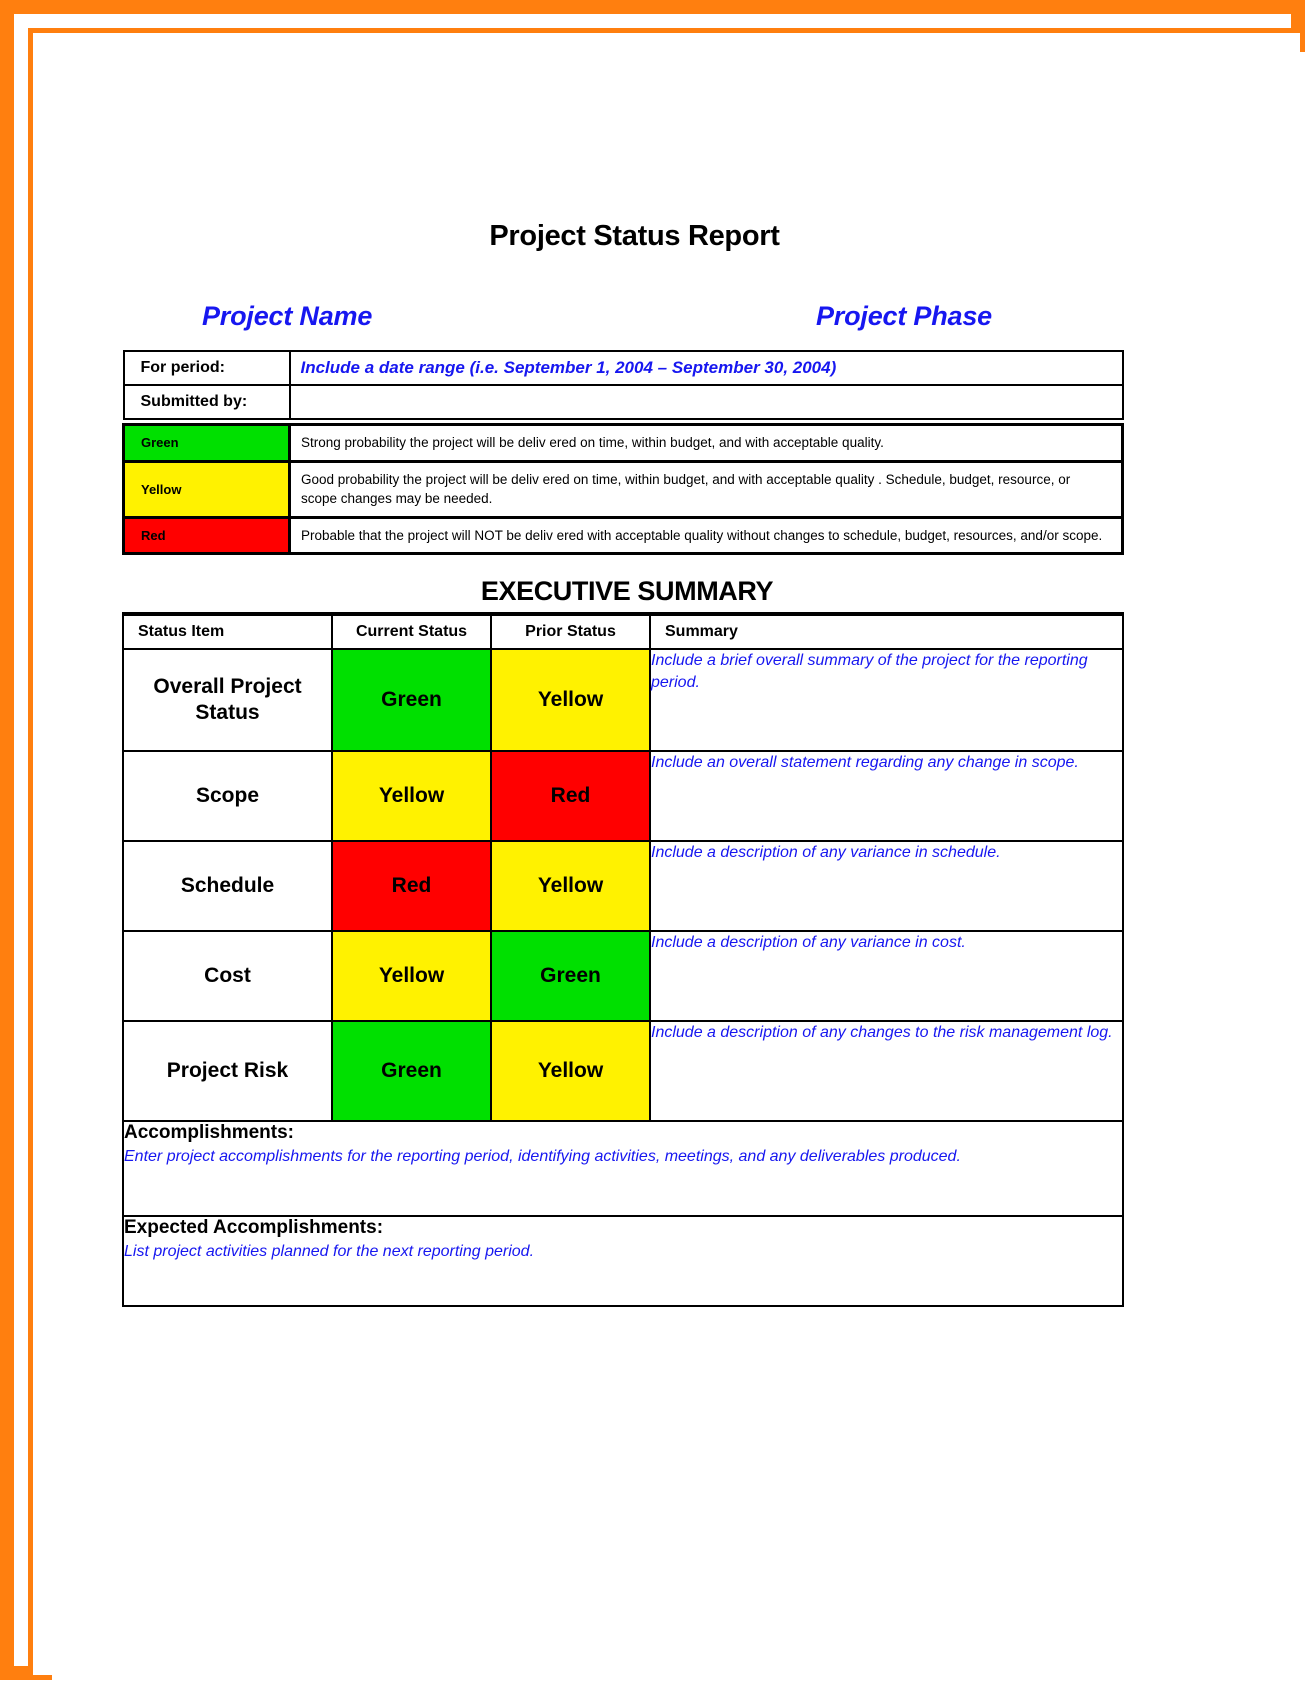 The width and height of the screenshot is (1305, 1694). I want to click on expected-accomplishments-title: Expected Accomplishments:, so click(254, 1227).